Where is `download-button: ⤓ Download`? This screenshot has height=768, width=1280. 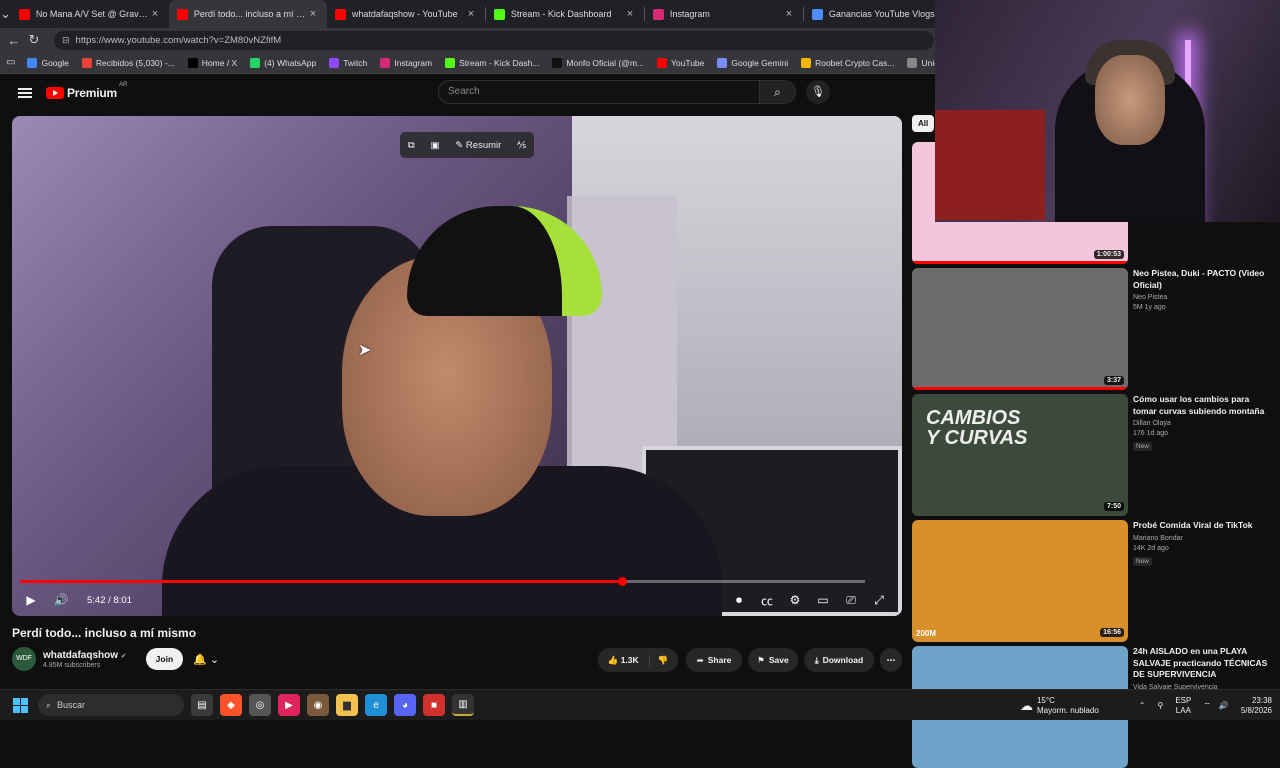
download-button: ⤓ Download is located at coordinates (839, 660).